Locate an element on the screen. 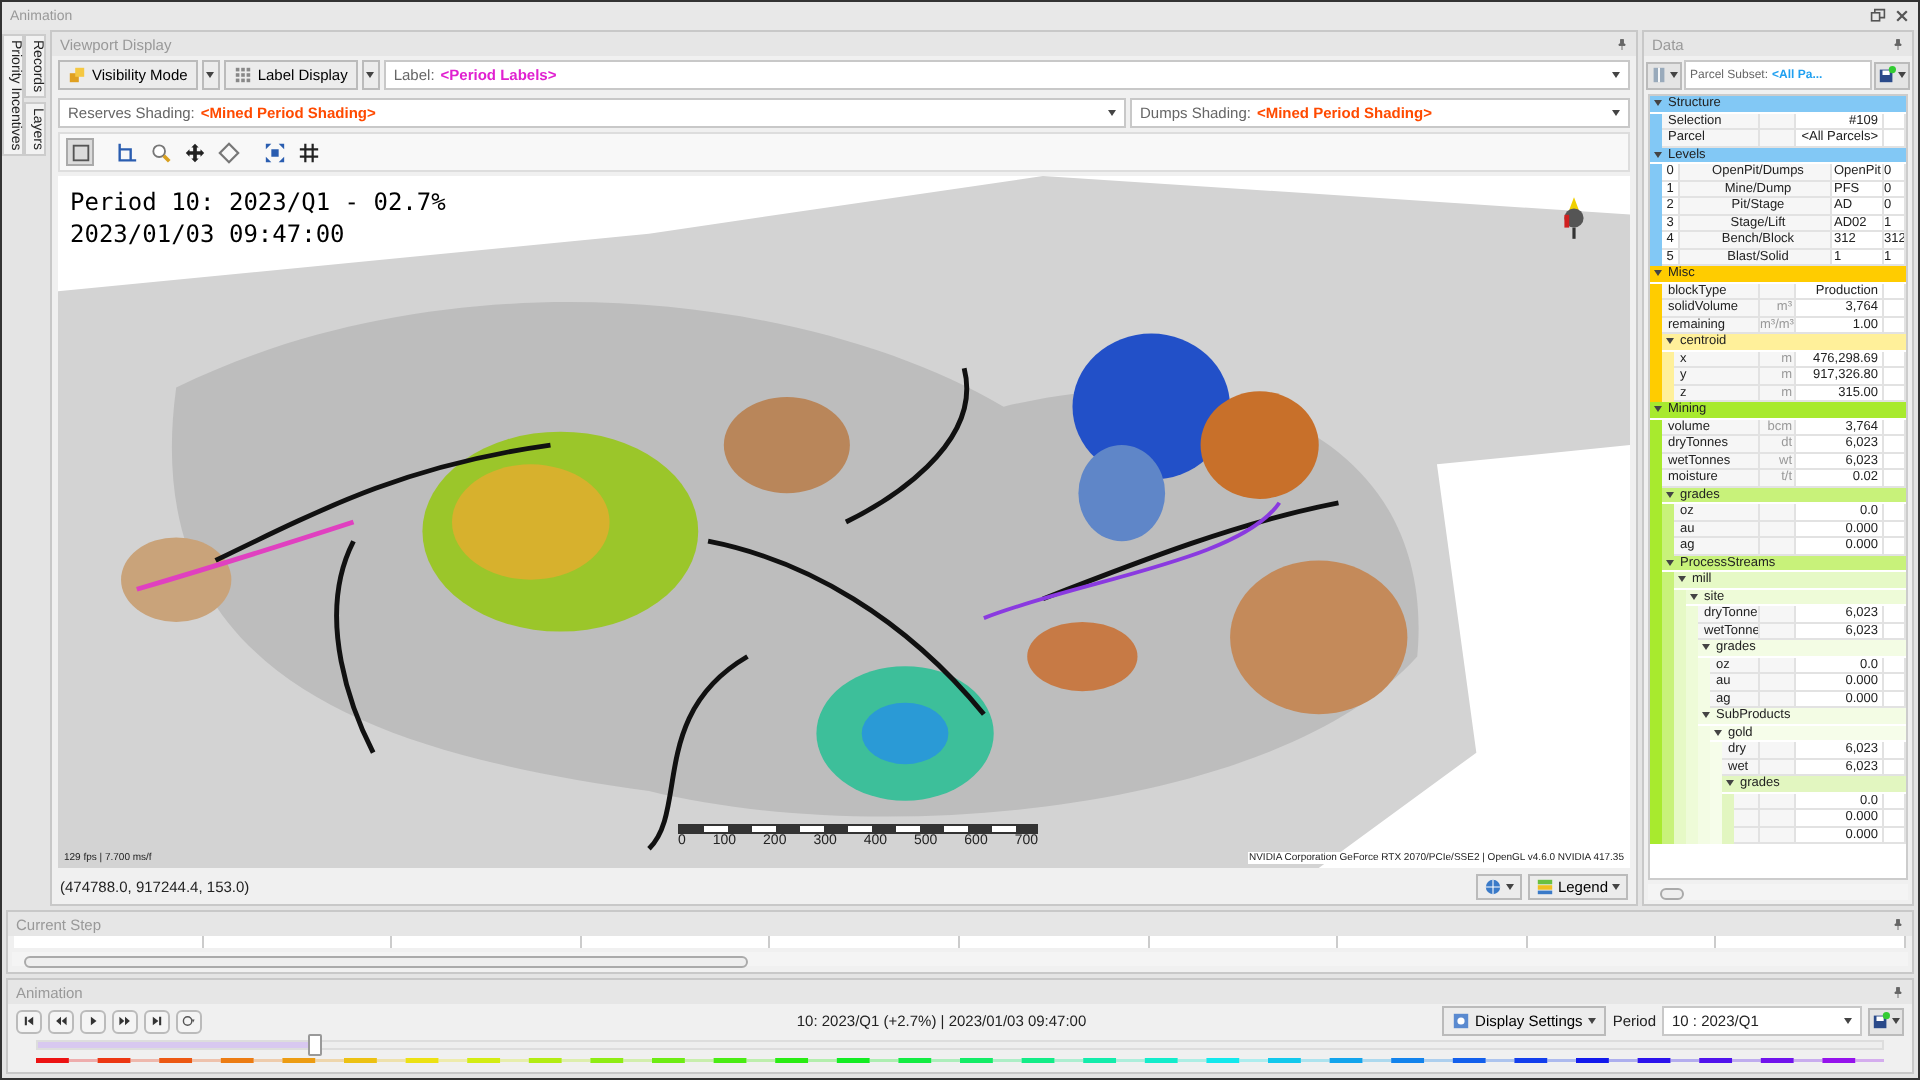 This screenshot has width=1920, height=1080. grid-dots-icon is located at coordinates (242, 75).